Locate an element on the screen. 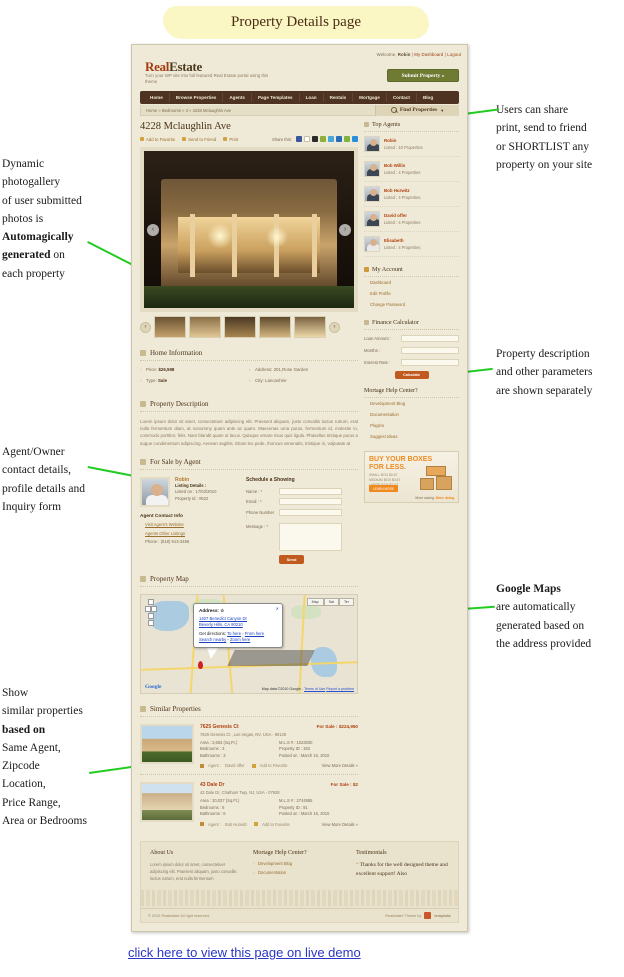 The image size is (624, 977). nav-item-agents: Agents is located at coordinates (237, 97).